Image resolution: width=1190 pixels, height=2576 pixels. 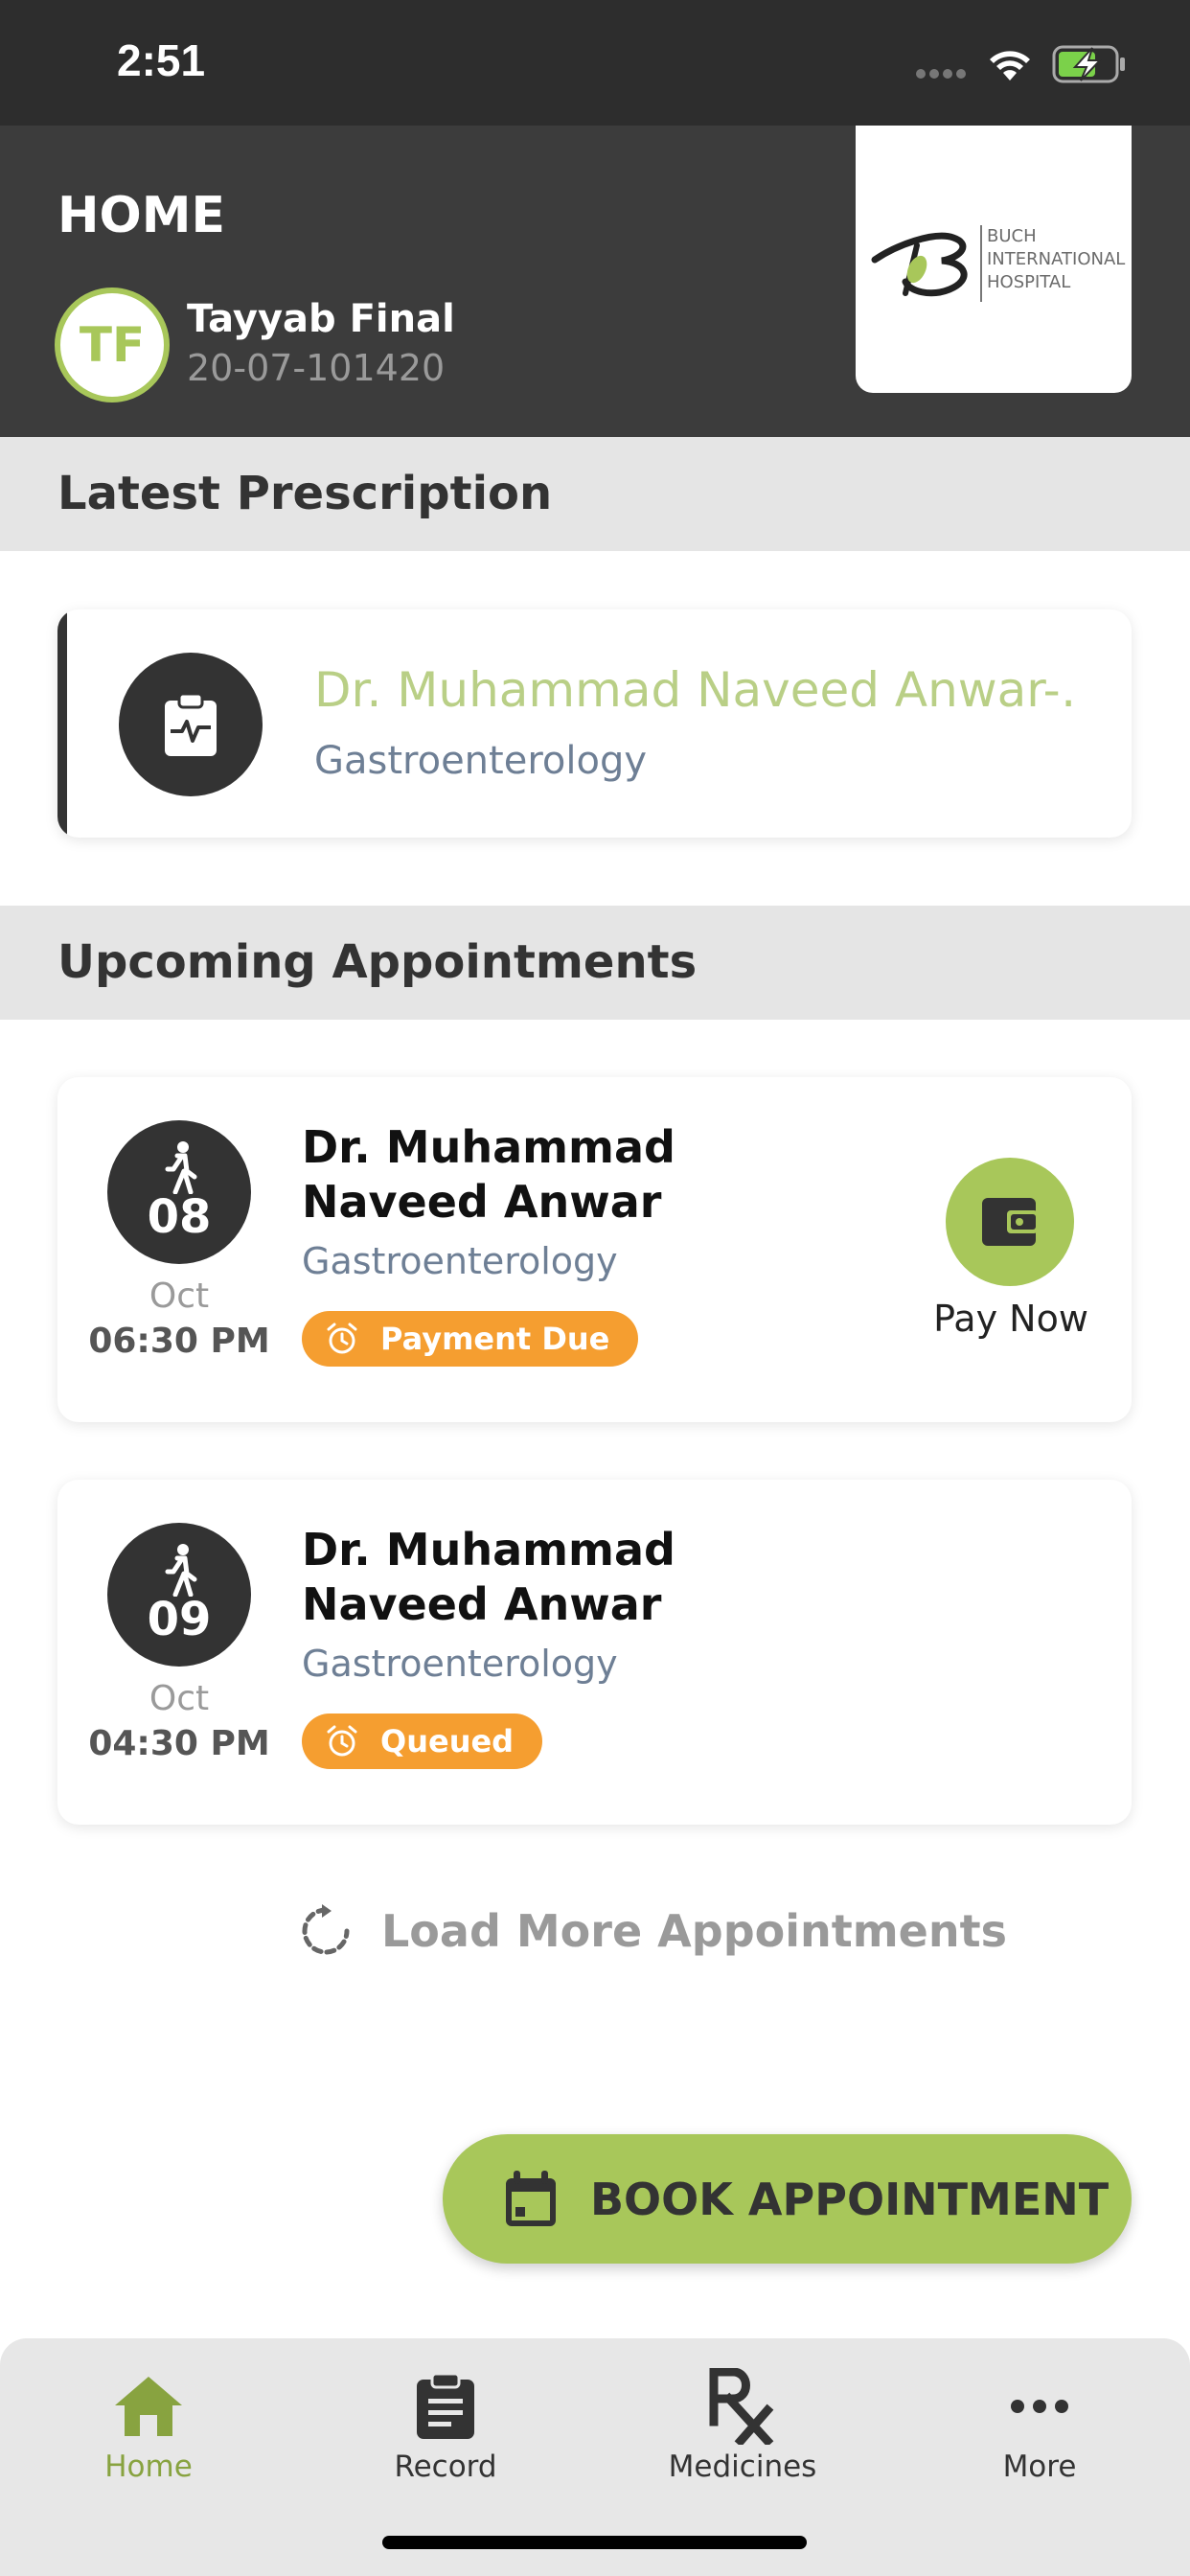 I want to click on prescription-specialty: Gastroenterology, so click(x=481, y=761).